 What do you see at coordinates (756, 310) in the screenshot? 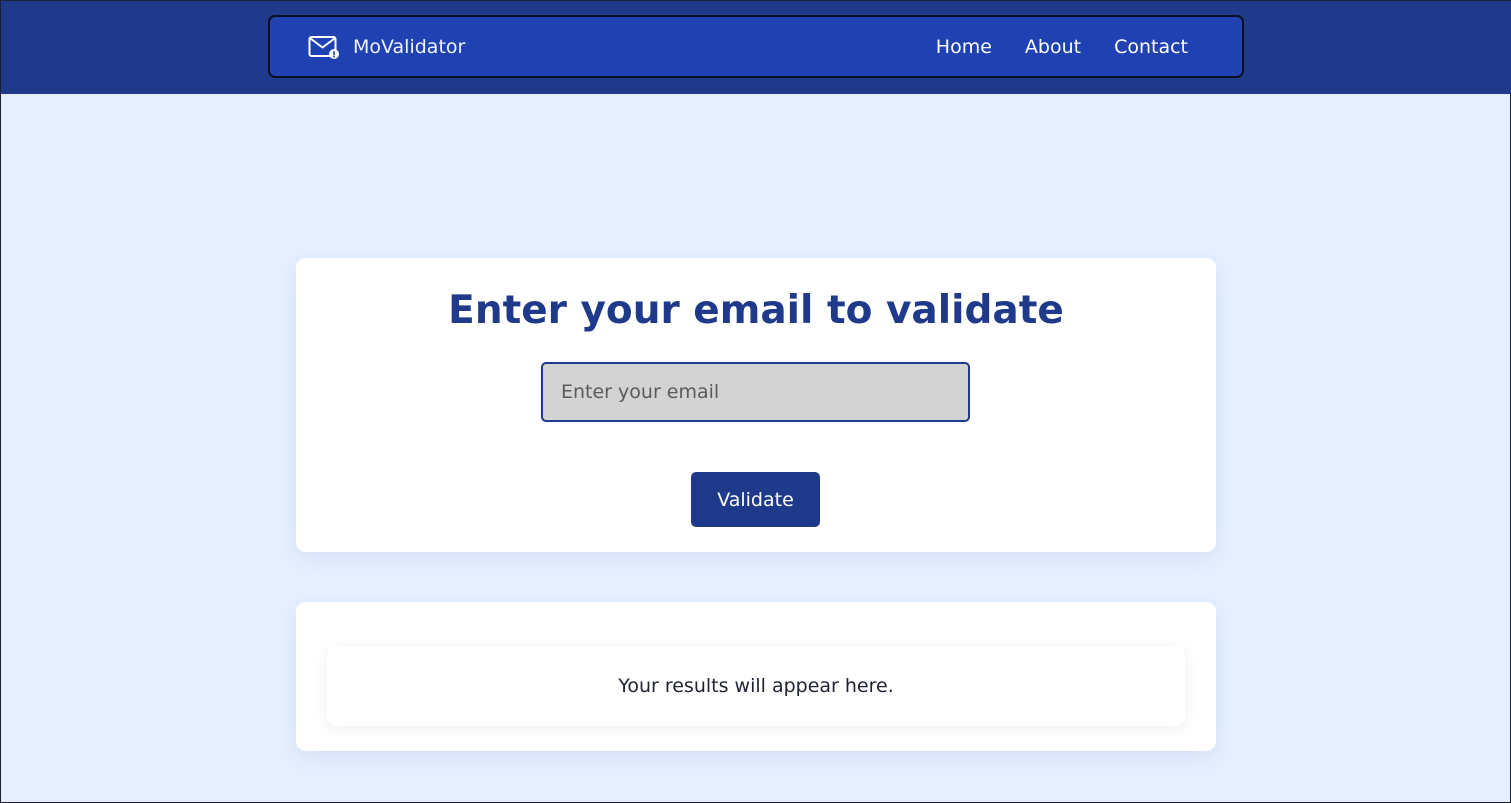
I see `form-title: Enter your email to validate` at bounding box center [756, 310].